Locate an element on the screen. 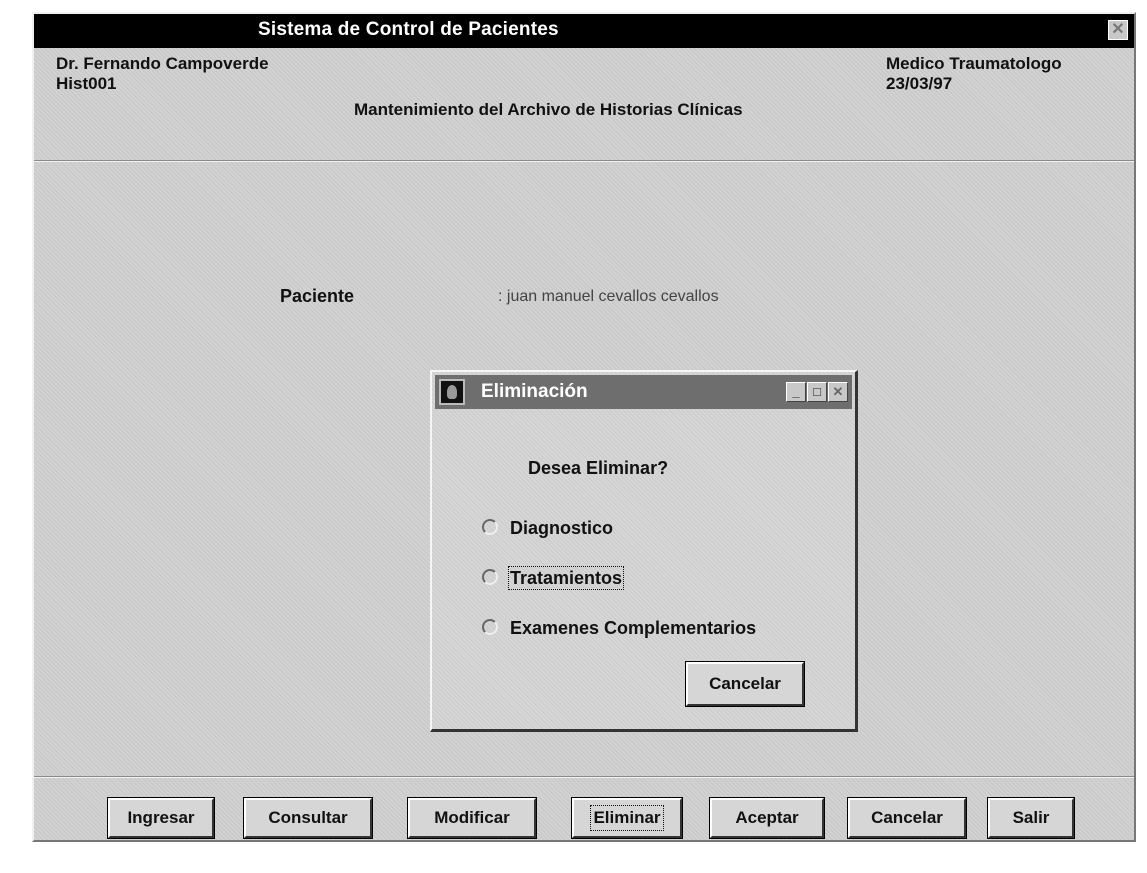 This screenshot has height=873, width=1147. dialog-minimize-button: _ is located at coordinates (796, 392).